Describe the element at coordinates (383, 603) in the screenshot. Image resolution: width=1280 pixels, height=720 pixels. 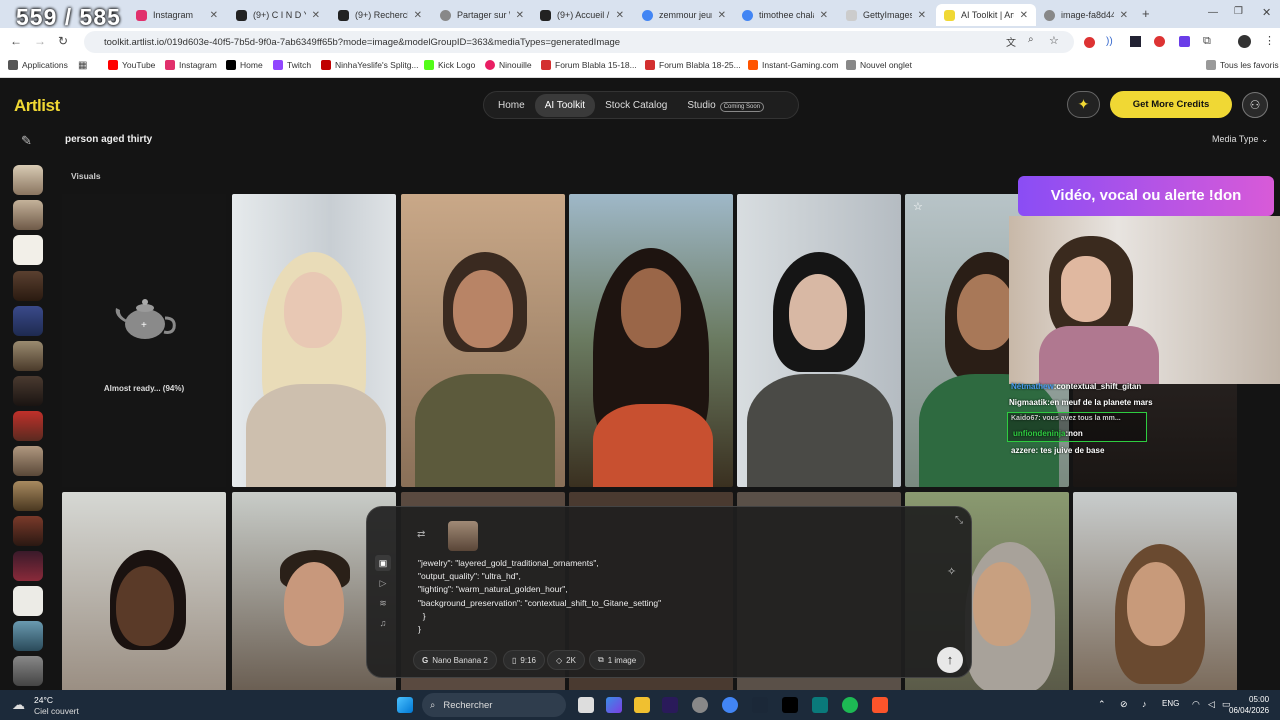
I see `voice-mode-icon: ≋` at that location.